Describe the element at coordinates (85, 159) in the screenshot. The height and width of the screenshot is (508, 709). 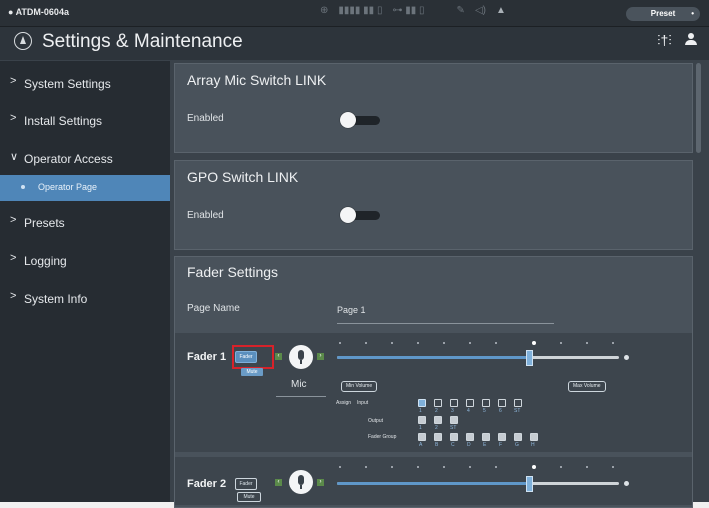
I see `sidebar-item-operator-access: ∨ Operator Access` at that location.